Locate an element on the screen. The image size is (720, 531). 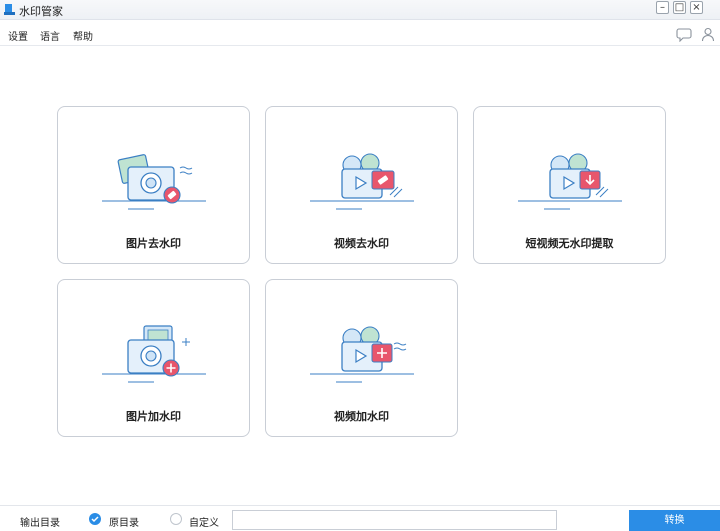
bottom-bar: 输出目录 原目录 自定义 转换 is located at coordinates (360, 518).